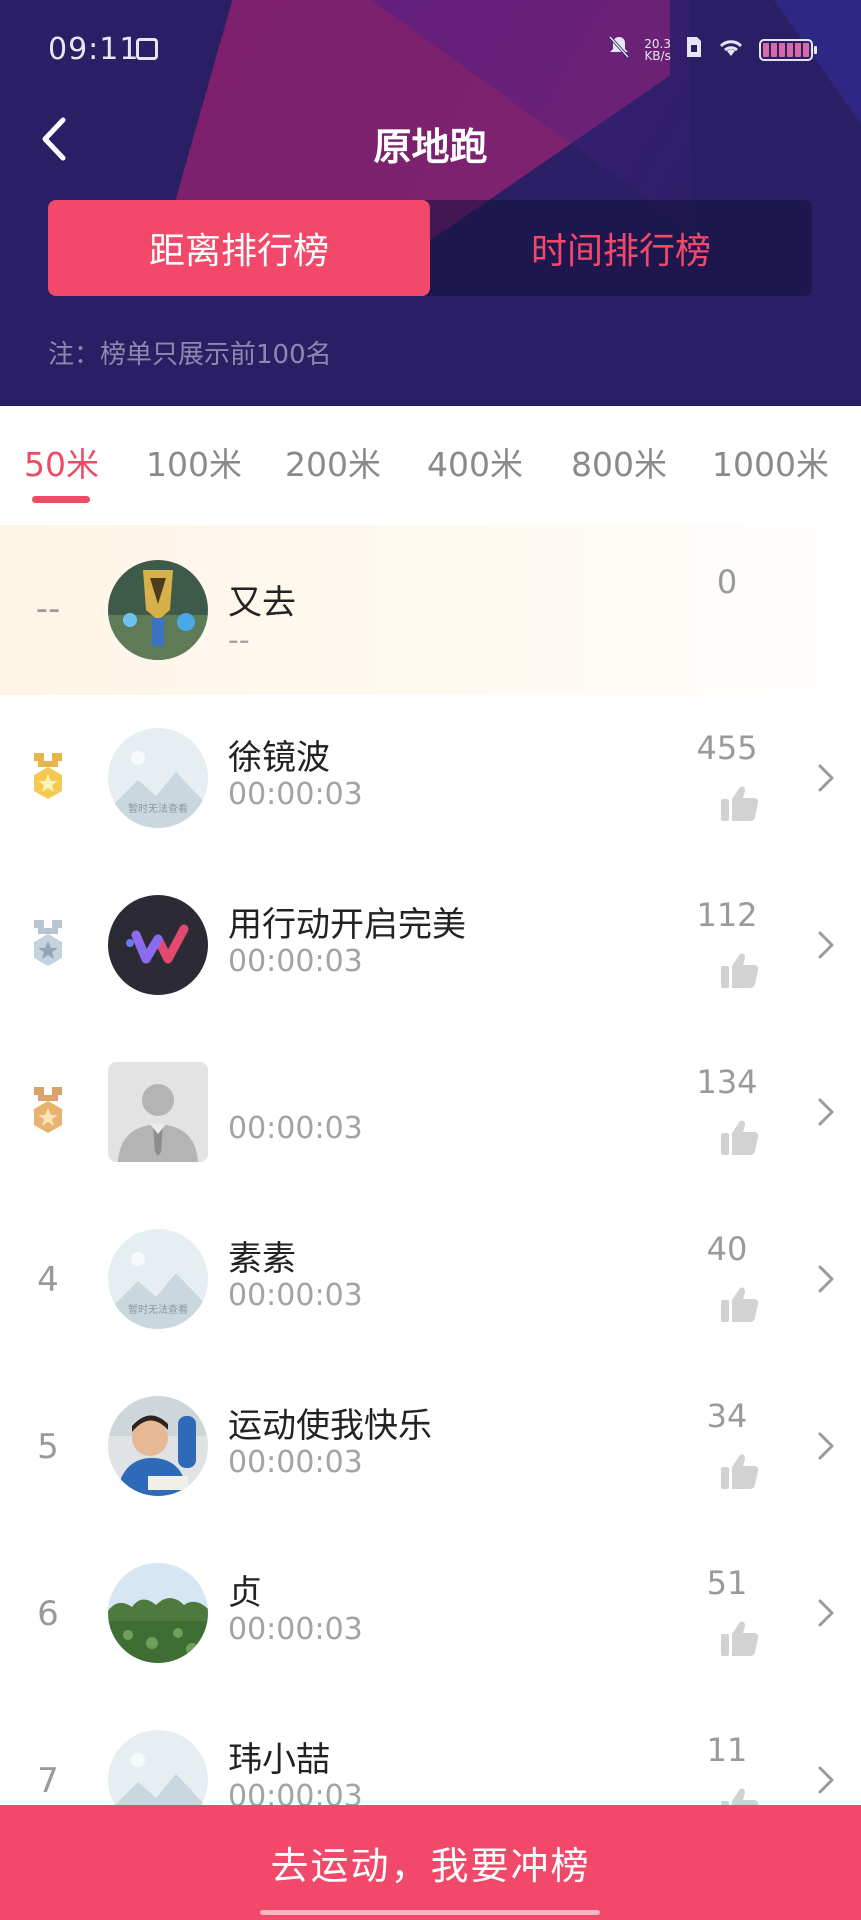 Image resolution: width=861 pixels, height=1920 pixels. I want to click on bronze-medal-icon, so click(48, 1110).